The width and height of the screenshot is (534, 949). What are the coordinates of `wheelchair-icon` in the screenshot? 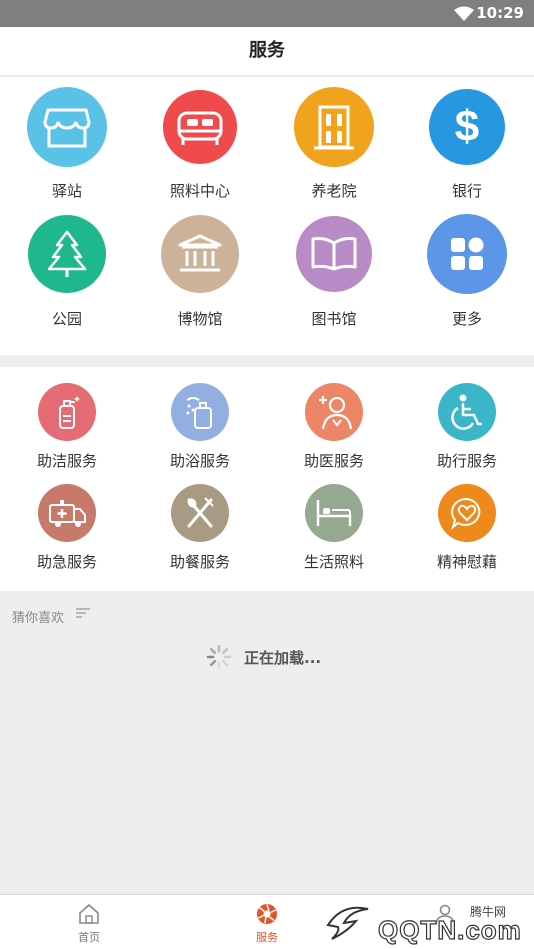 It's located at (467, 412).